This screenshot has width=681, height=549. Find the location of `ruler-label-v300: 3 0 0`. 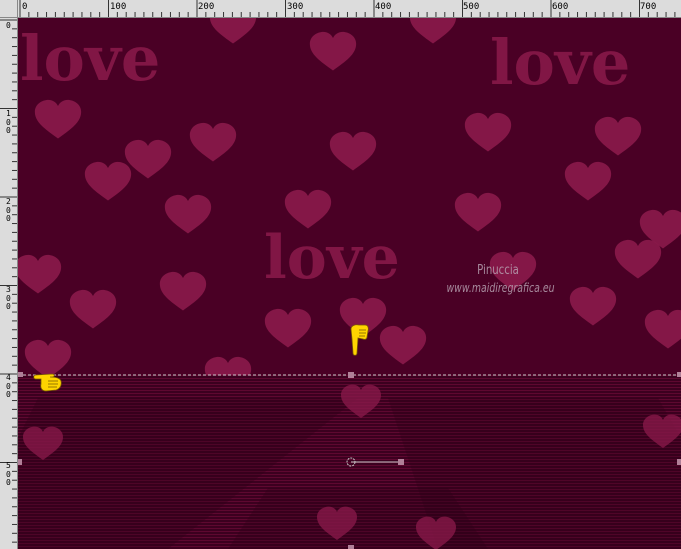

ruler-label-v300: 3 0 0 is located at coordinates (8, 298).